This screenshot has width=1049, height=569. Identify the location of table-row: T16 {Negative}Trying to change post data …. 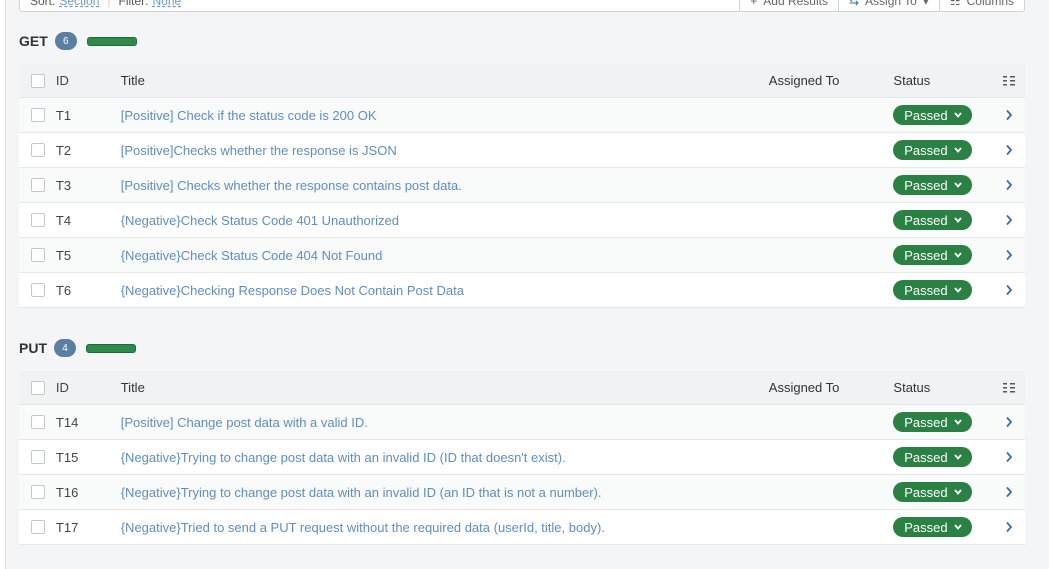
(522, 492).